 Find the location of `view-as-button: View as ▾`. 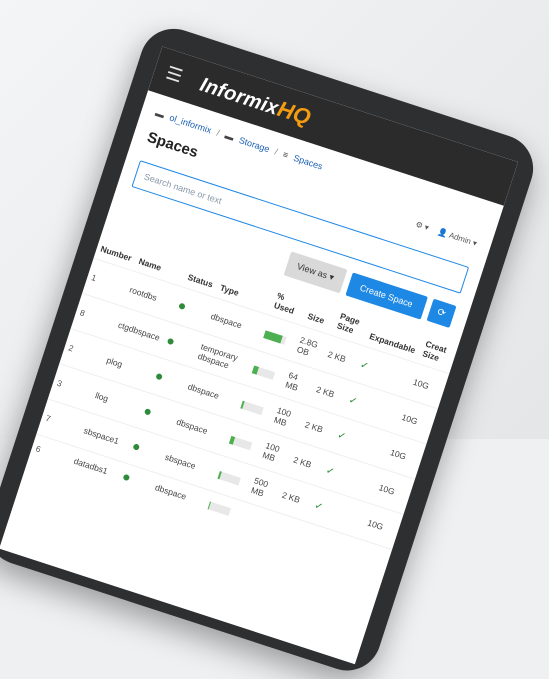

view-as-button: View as ▾ is located at coordinates (315, 272).